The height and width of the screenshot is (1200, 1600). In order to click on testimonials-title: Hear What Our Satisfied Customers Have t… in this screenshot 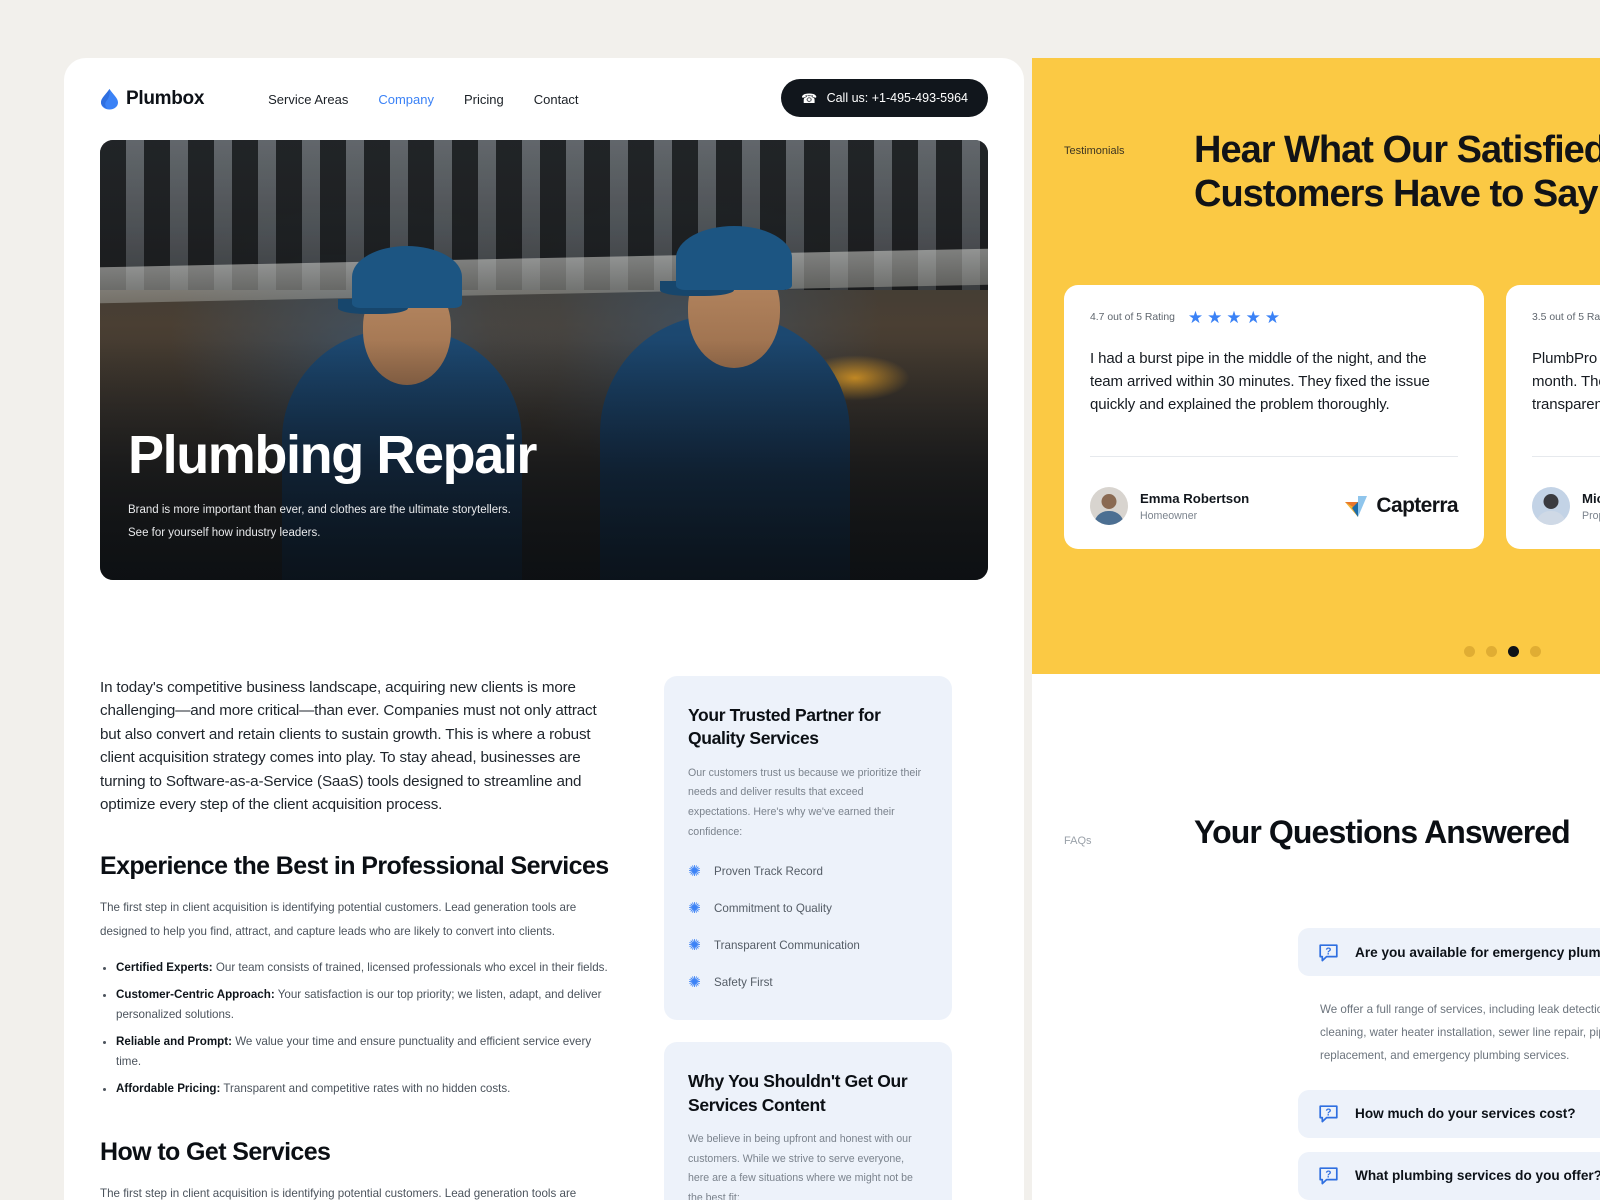, I will do `click(1397, 172)`.